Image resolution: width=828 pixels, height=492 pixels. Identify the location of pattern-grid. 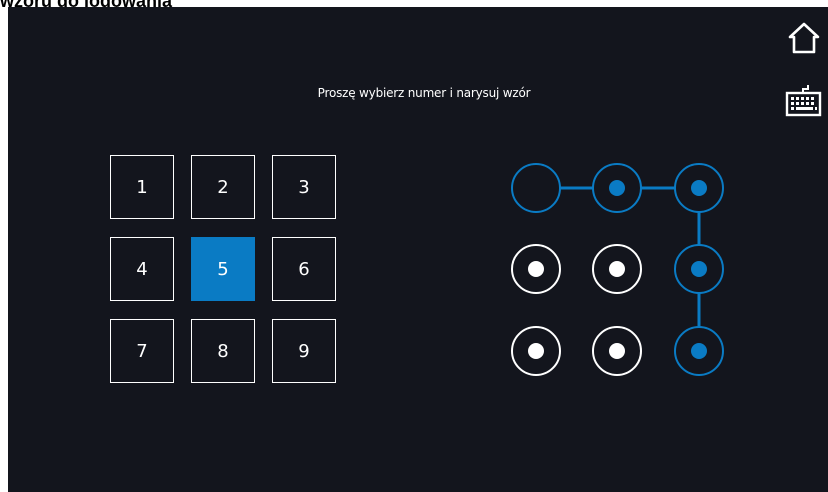
(617, 269).